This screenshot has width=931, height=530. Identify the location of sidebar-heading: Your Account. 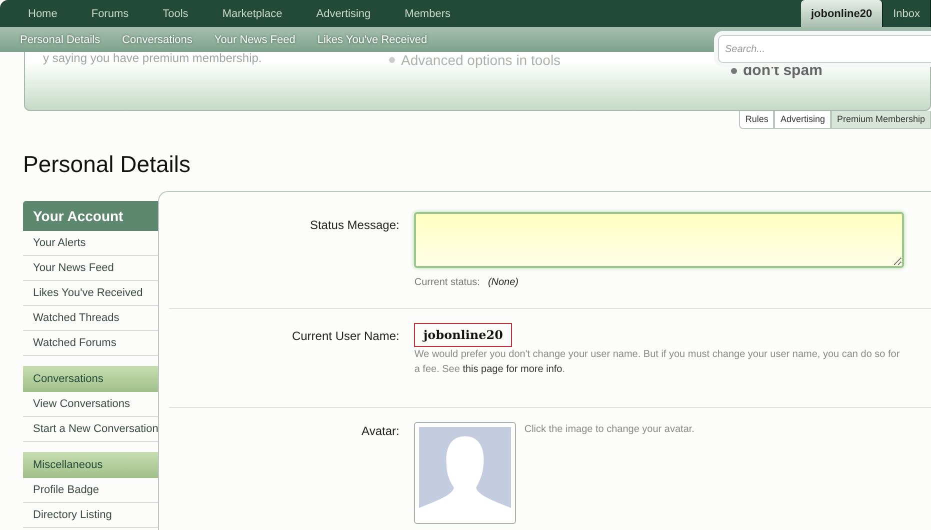
(90, 216).